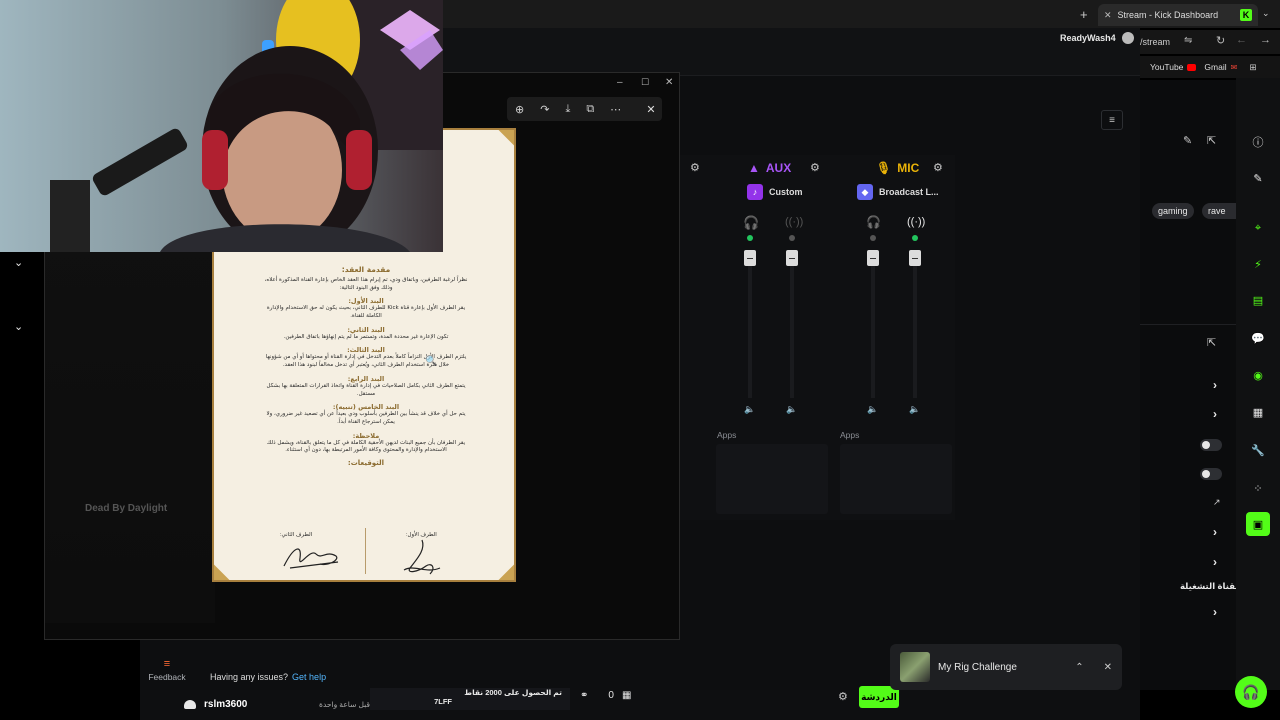 The height and width of the screenshot is (720, 1280). I want to click on clause-heading: ملاحظة:, so click(366, 435).